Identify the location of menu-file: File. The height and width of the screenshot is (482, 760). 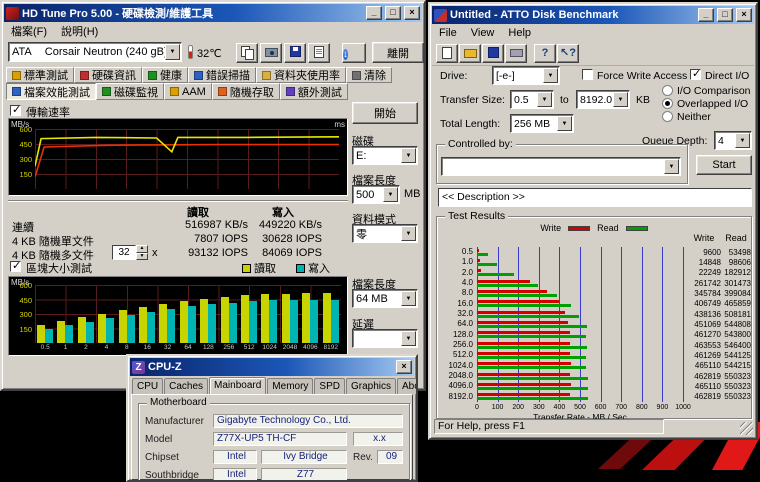
(448, 33).